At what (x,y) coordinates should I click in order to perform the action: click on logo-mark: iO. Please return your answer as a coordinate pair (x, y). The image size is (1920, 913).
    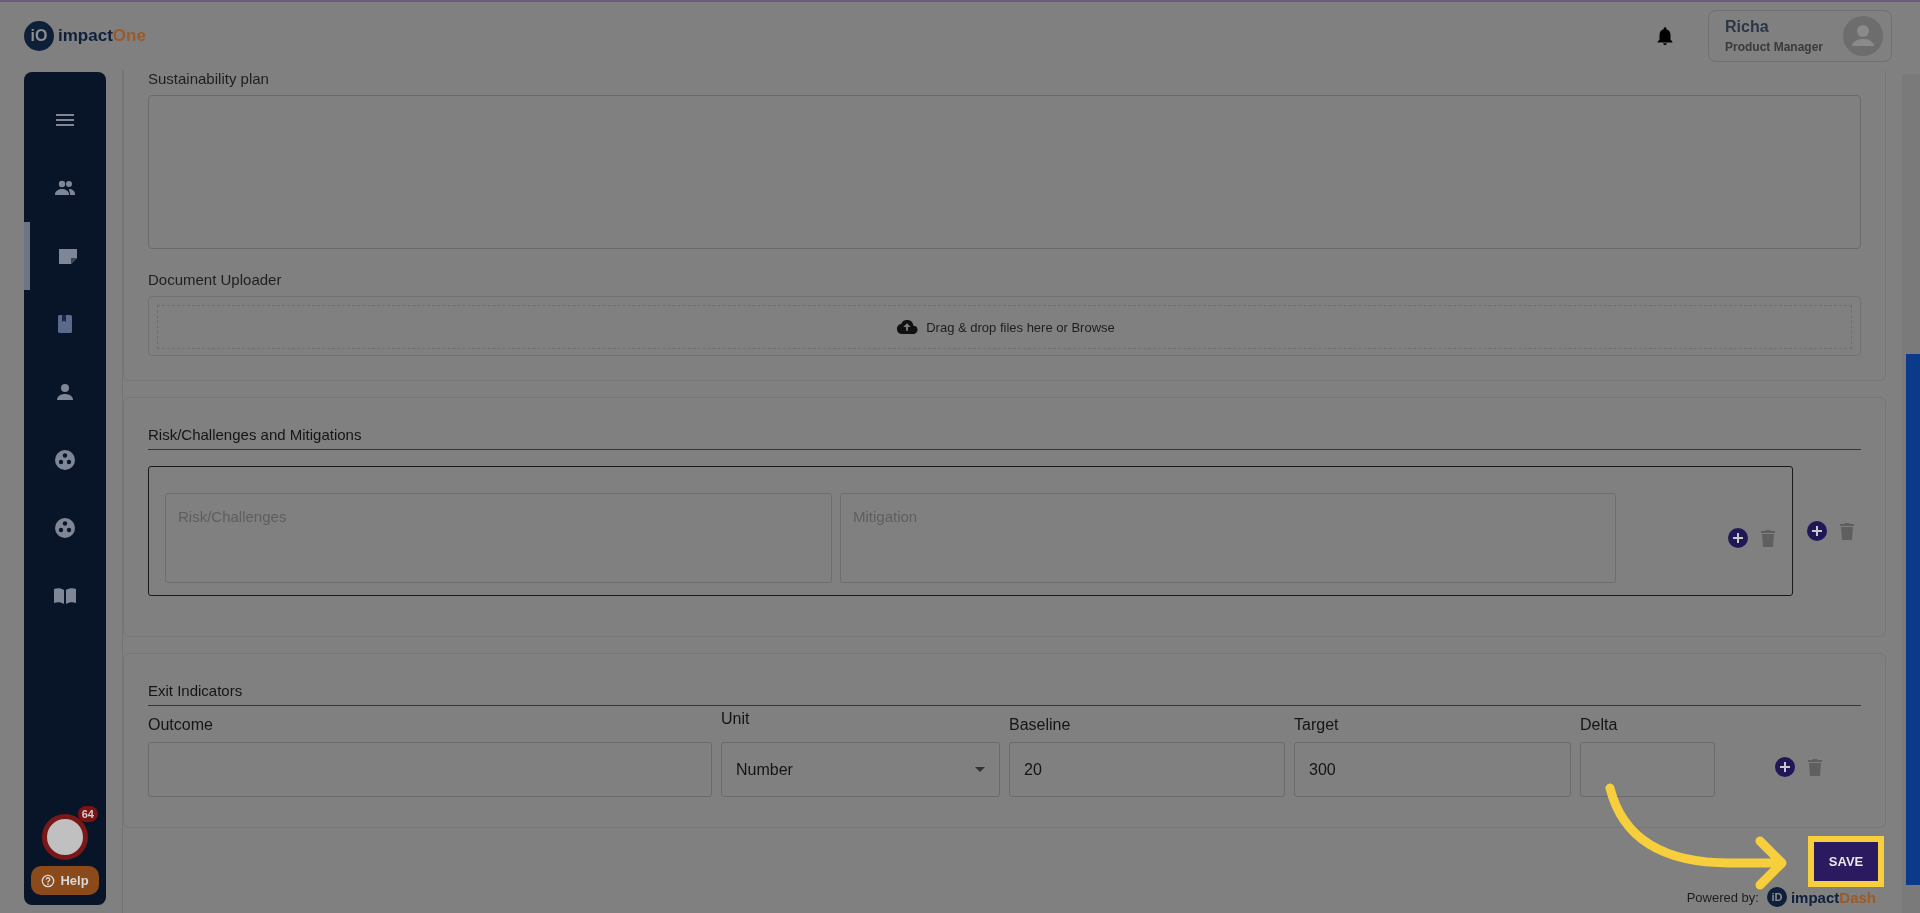
    Looking at the image, I should click on (39, 36).